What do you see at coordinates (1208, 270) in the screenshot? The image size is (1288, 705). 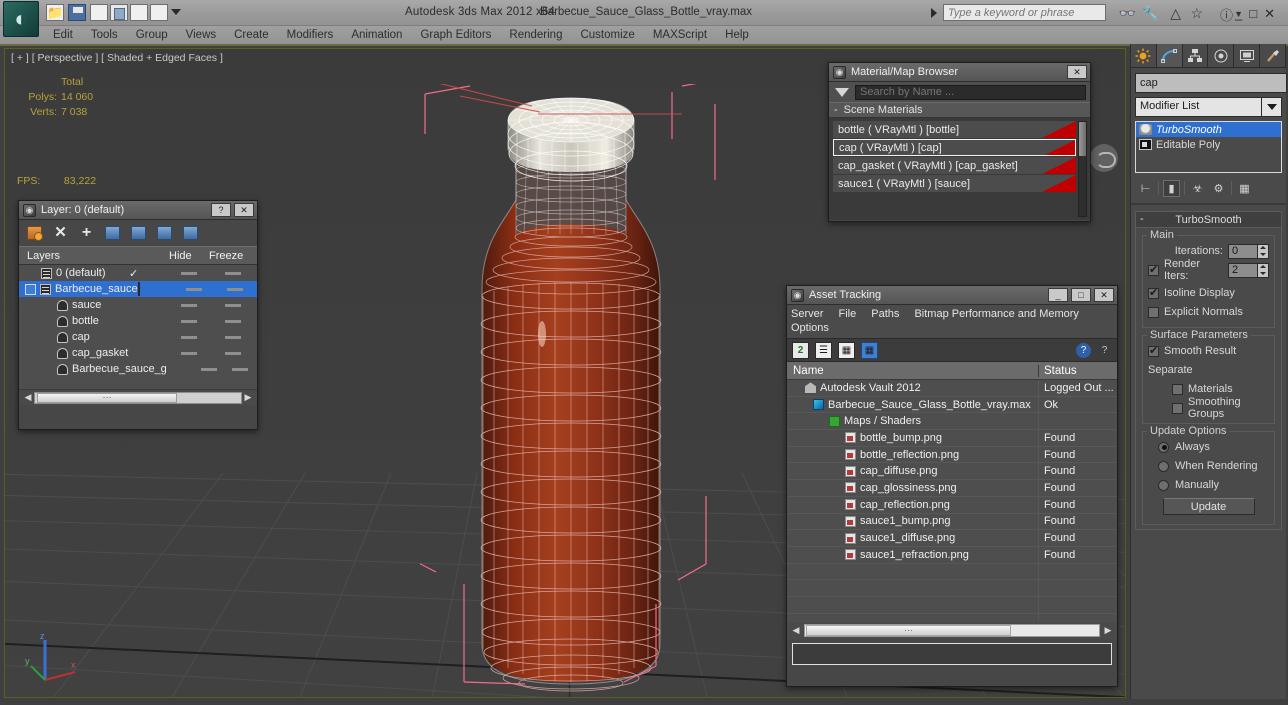 I see `render-iters-row: Render Iters:` at bounding box center [1208, 270].